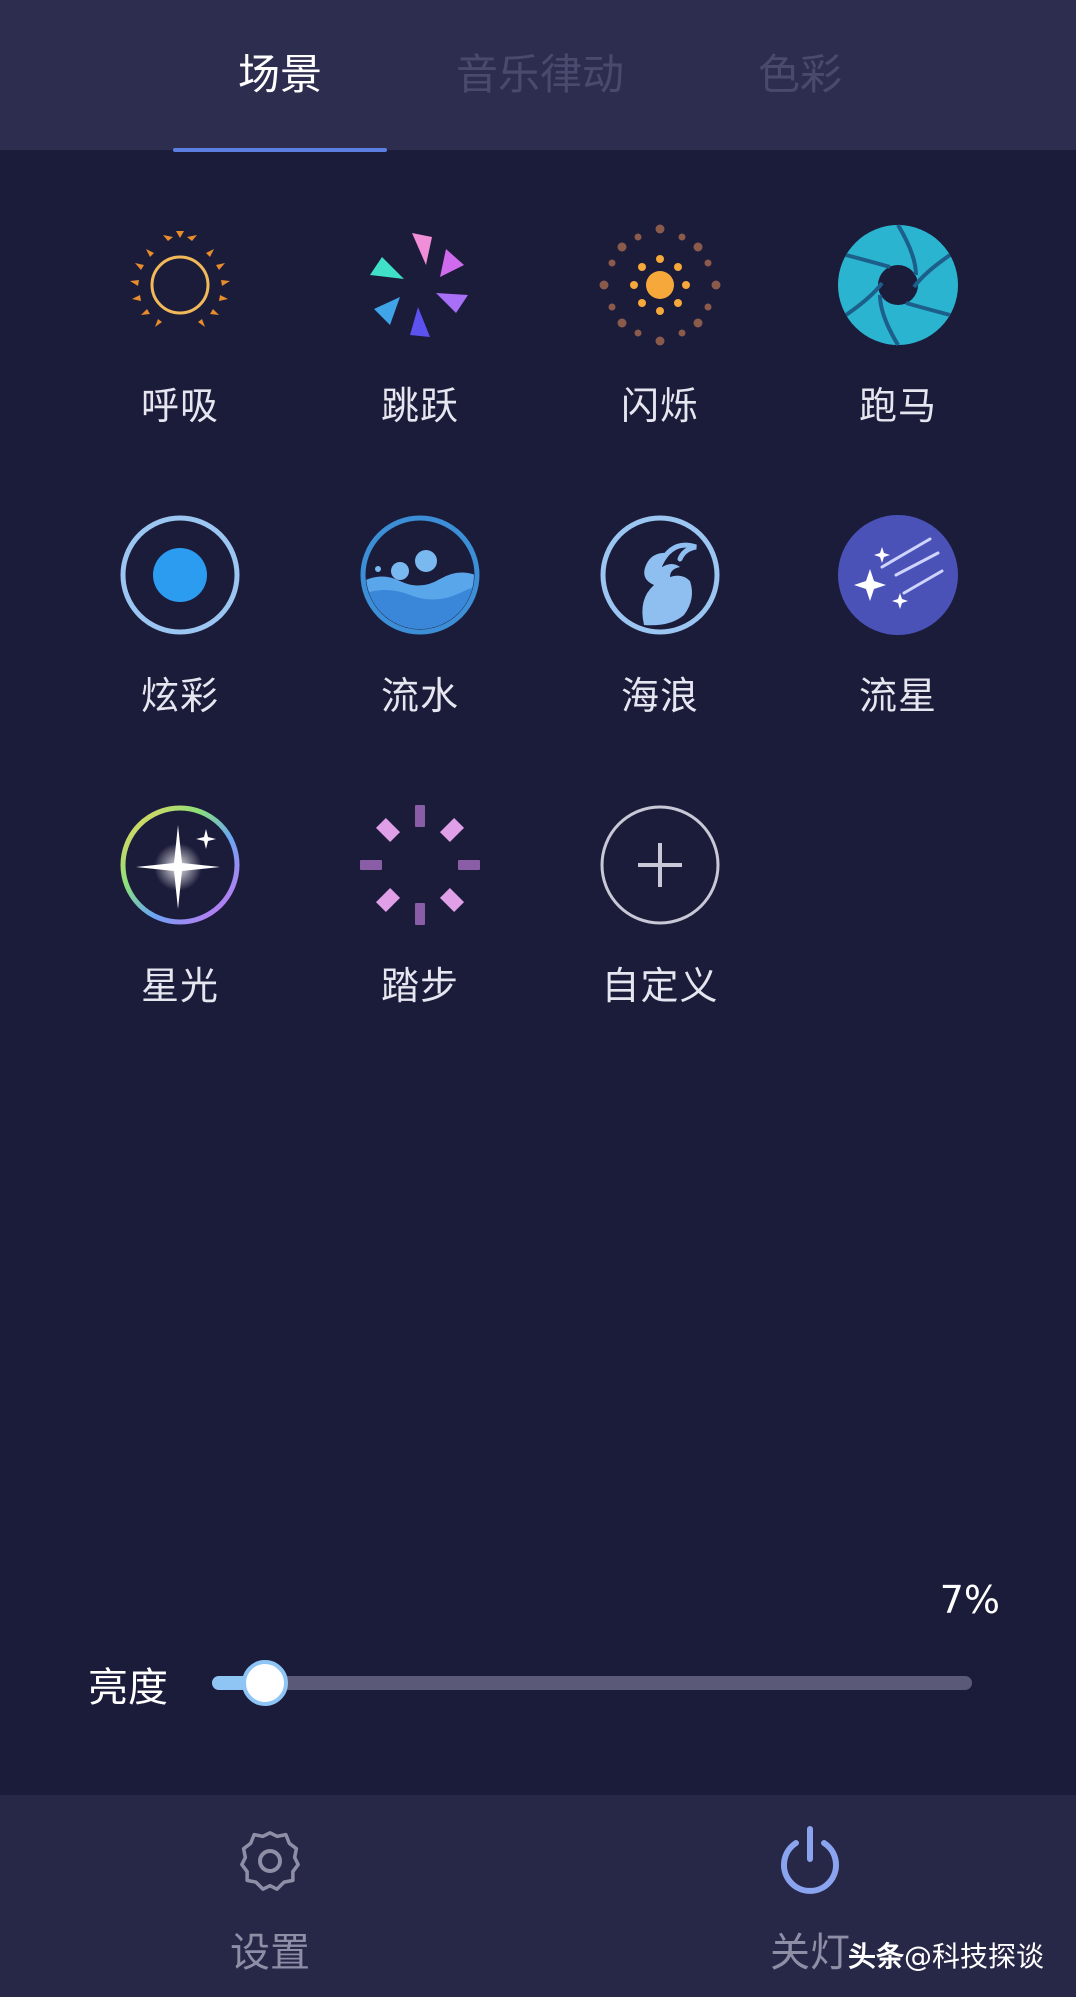  Describe the element at coordinates (265, 1683) in the screenshot. I see `brightness-slider-thumb` at that location.